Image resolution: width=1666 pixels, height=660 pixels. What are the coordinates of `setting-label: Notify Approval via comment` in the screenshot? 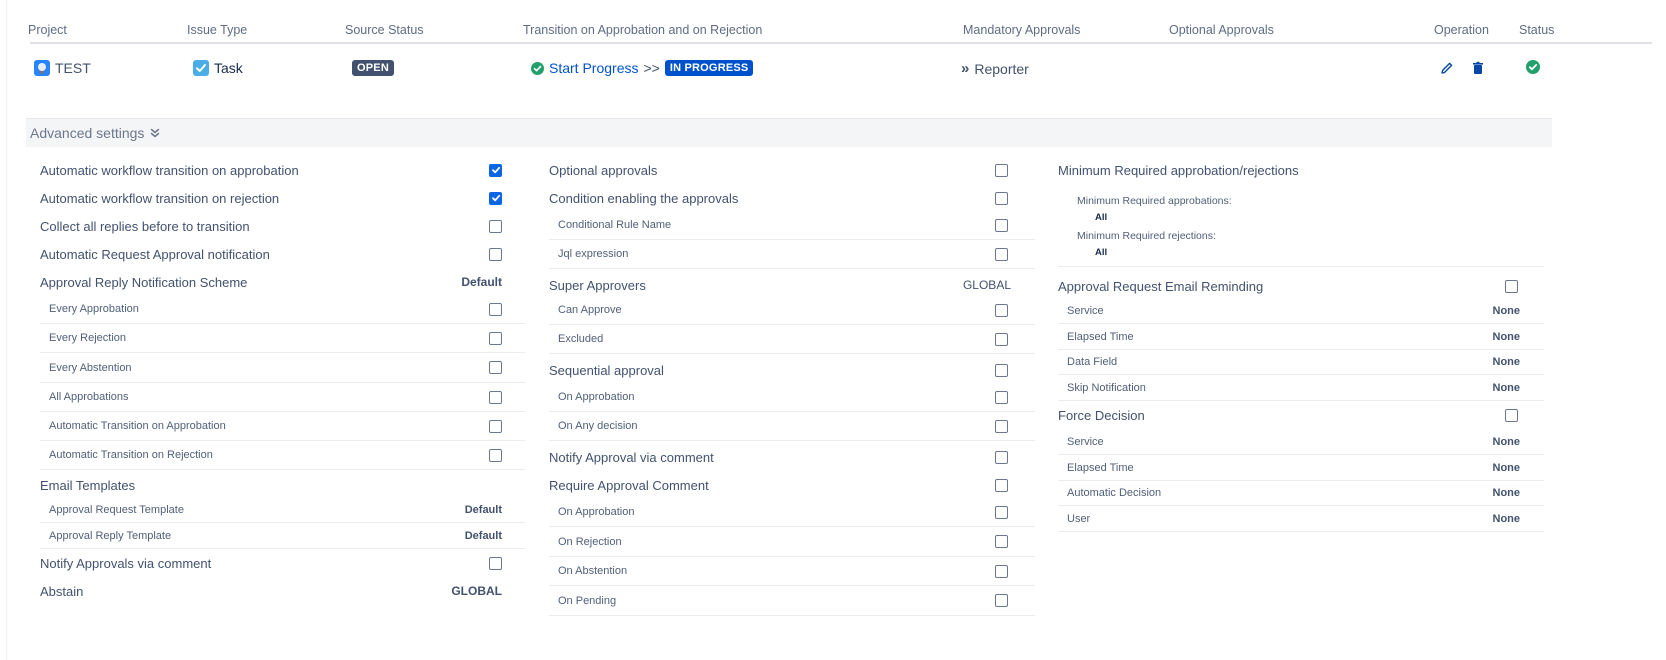 It's located at (631, 457).